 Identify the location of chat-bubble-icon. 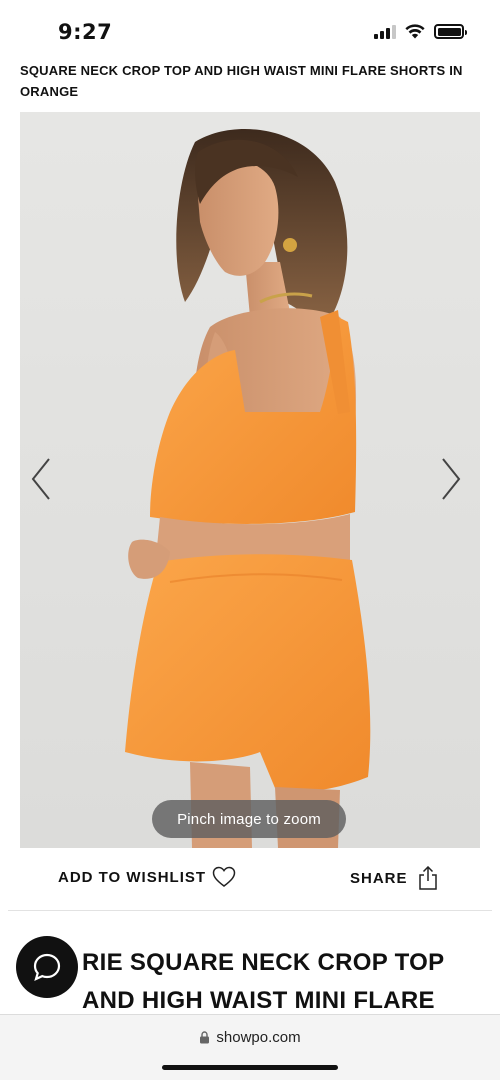
(47, 967).